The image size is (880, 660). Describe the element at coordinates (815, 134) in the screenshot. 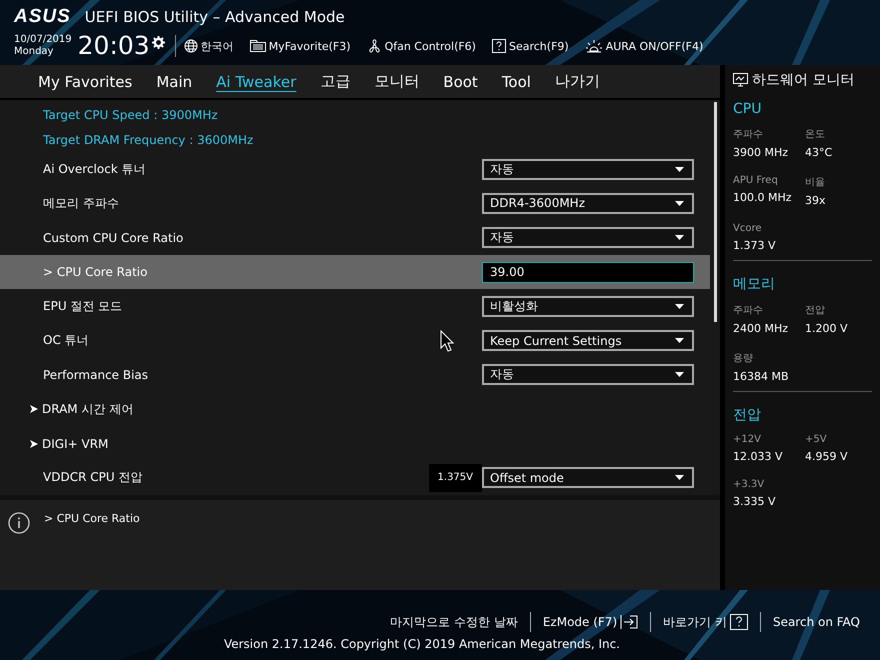

I see `metric-label: 온도` at that location.